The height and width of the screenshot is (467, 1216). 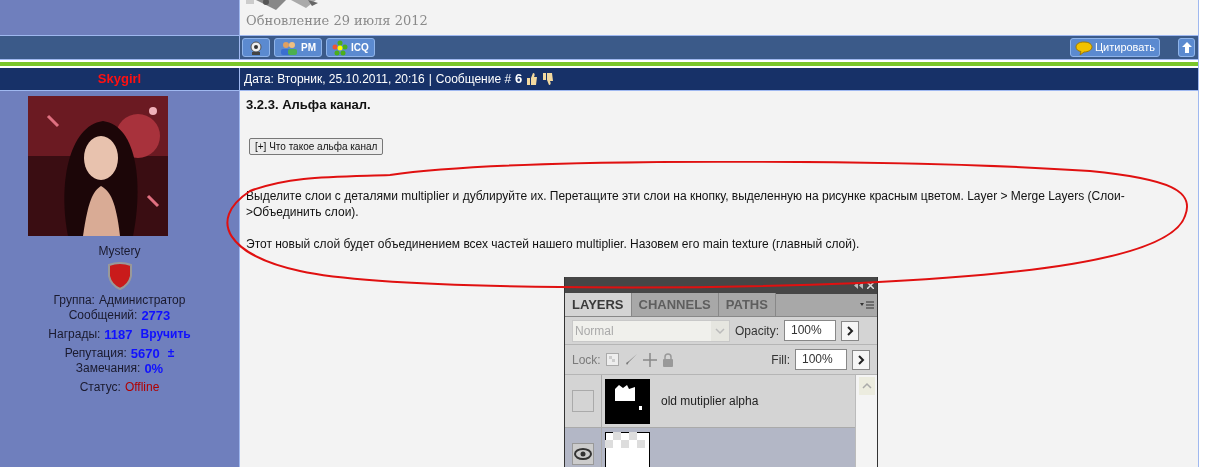 What do you see at coordinates (532, 79) in the screenshot?
I see `thumbs-up-icon` at bounding box center [532, 79].